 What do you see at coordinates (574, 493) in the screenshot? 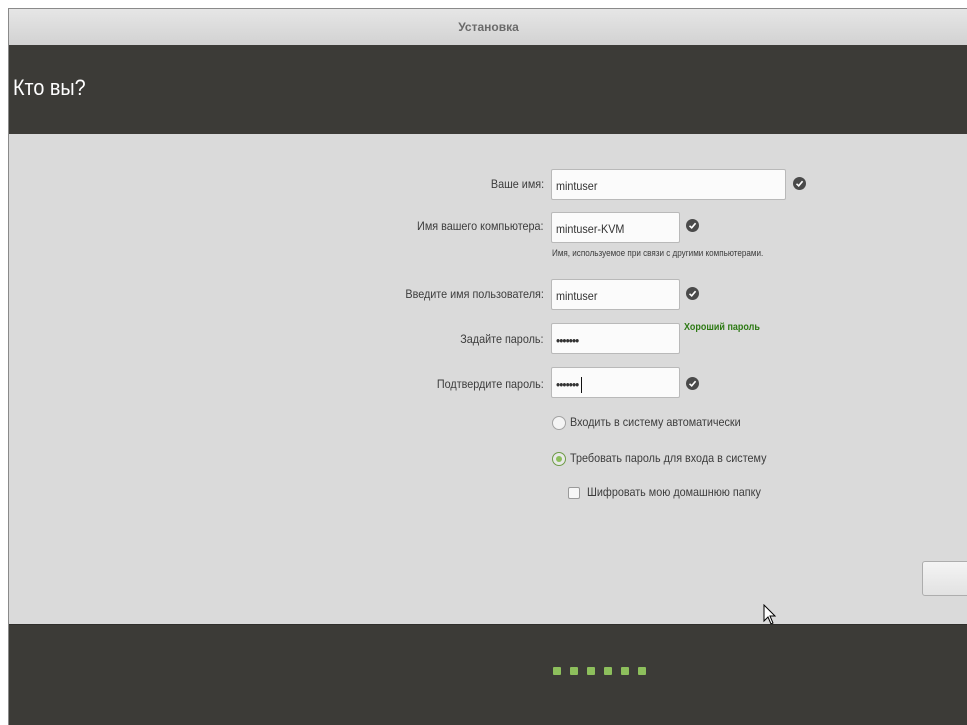
I see `encrypt-home-checkbox` at bounding box center [574, 493].